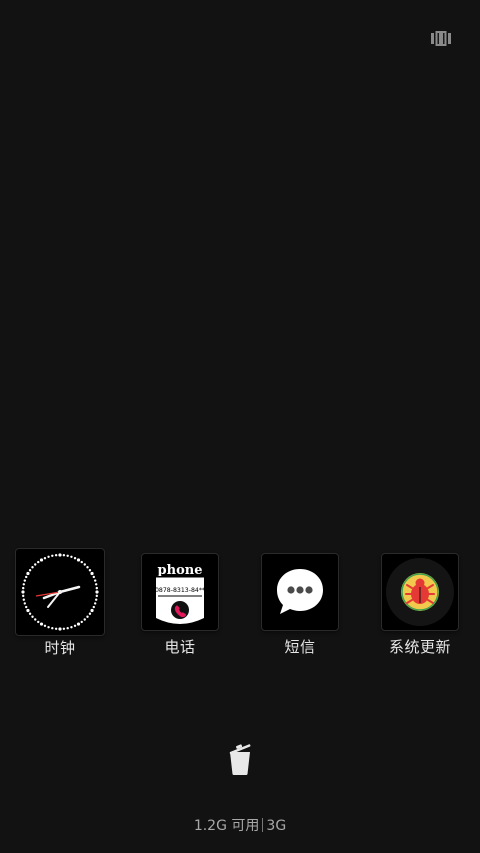 The height and width of the screenshot is (853, 480). What do you see at coordinates (276, 826) in the screenshot?
I see `memory-total: 3G` at bounding box center [276, 826].